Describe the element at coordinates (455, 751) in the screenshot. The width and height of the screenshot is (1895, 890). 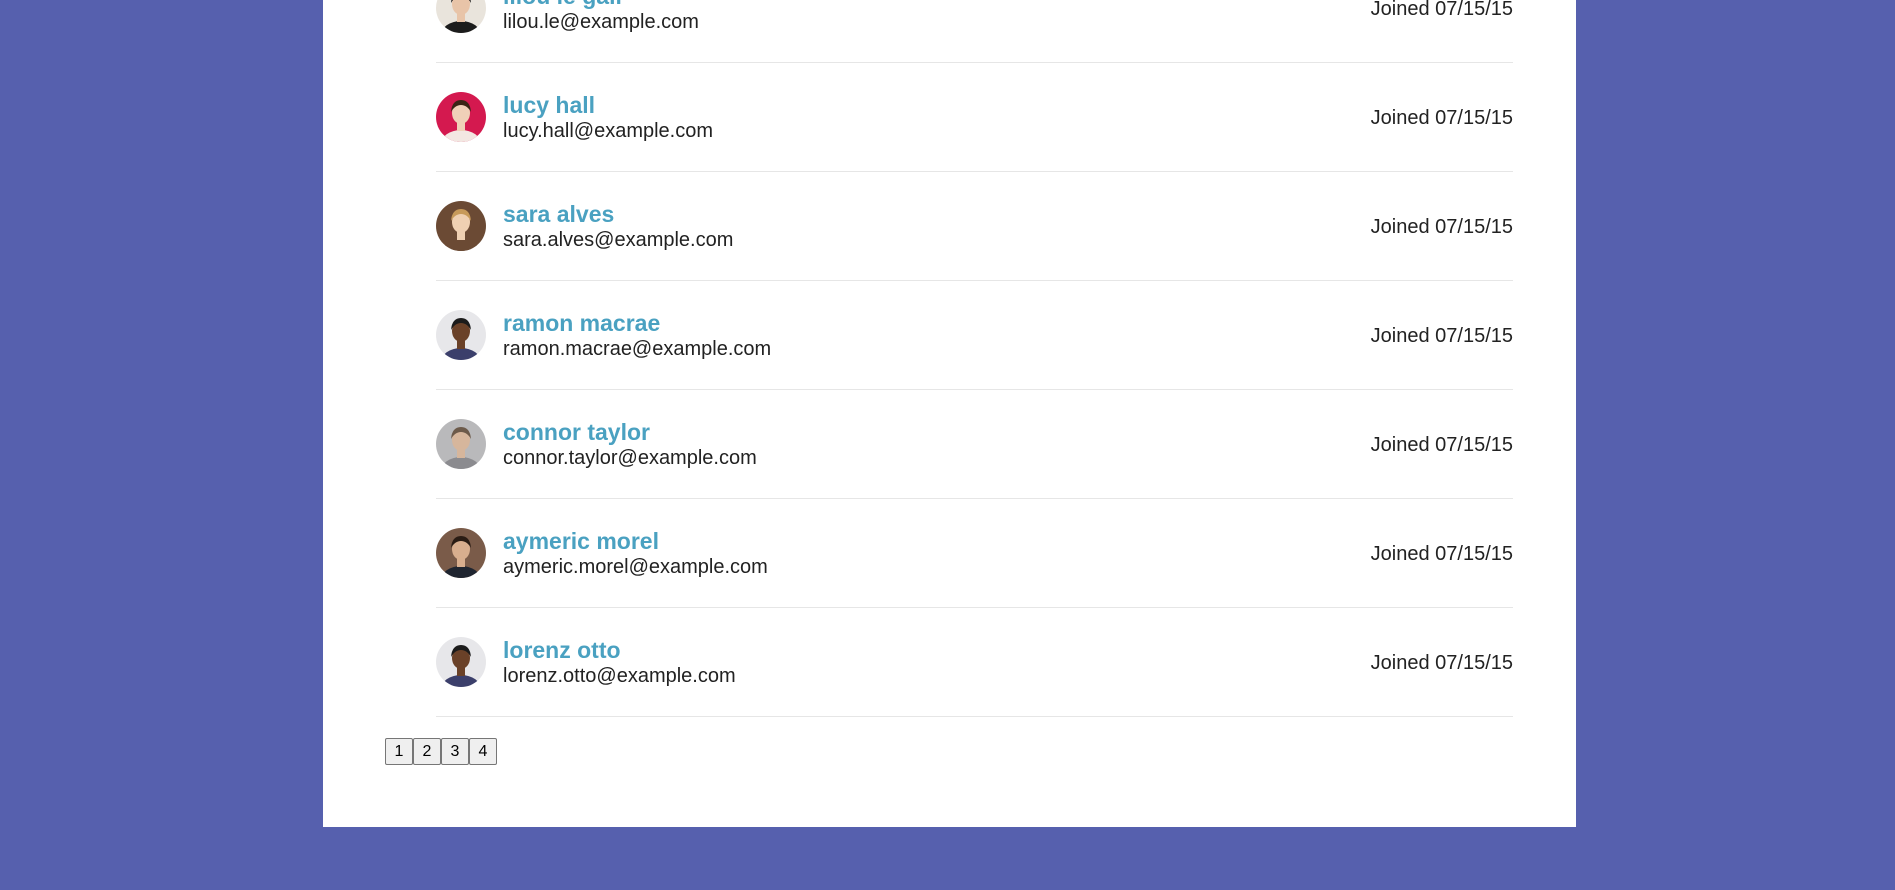
I see `page-button-3: 3` at that location.